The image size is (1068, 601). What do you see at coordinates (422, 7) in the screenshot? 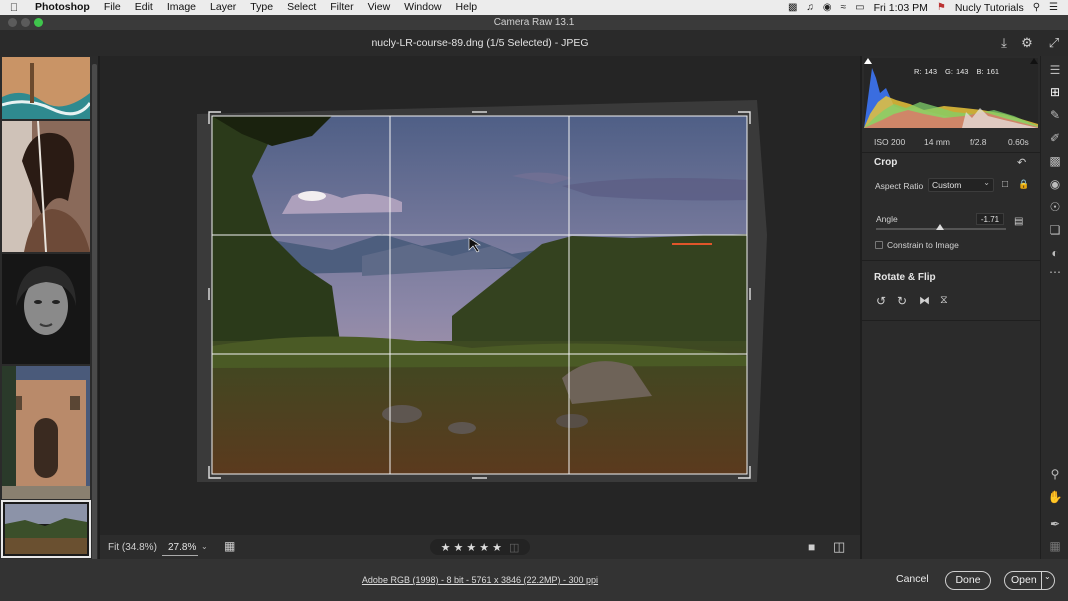
I see `menu-window: Window` at bounding box center [422, 7].